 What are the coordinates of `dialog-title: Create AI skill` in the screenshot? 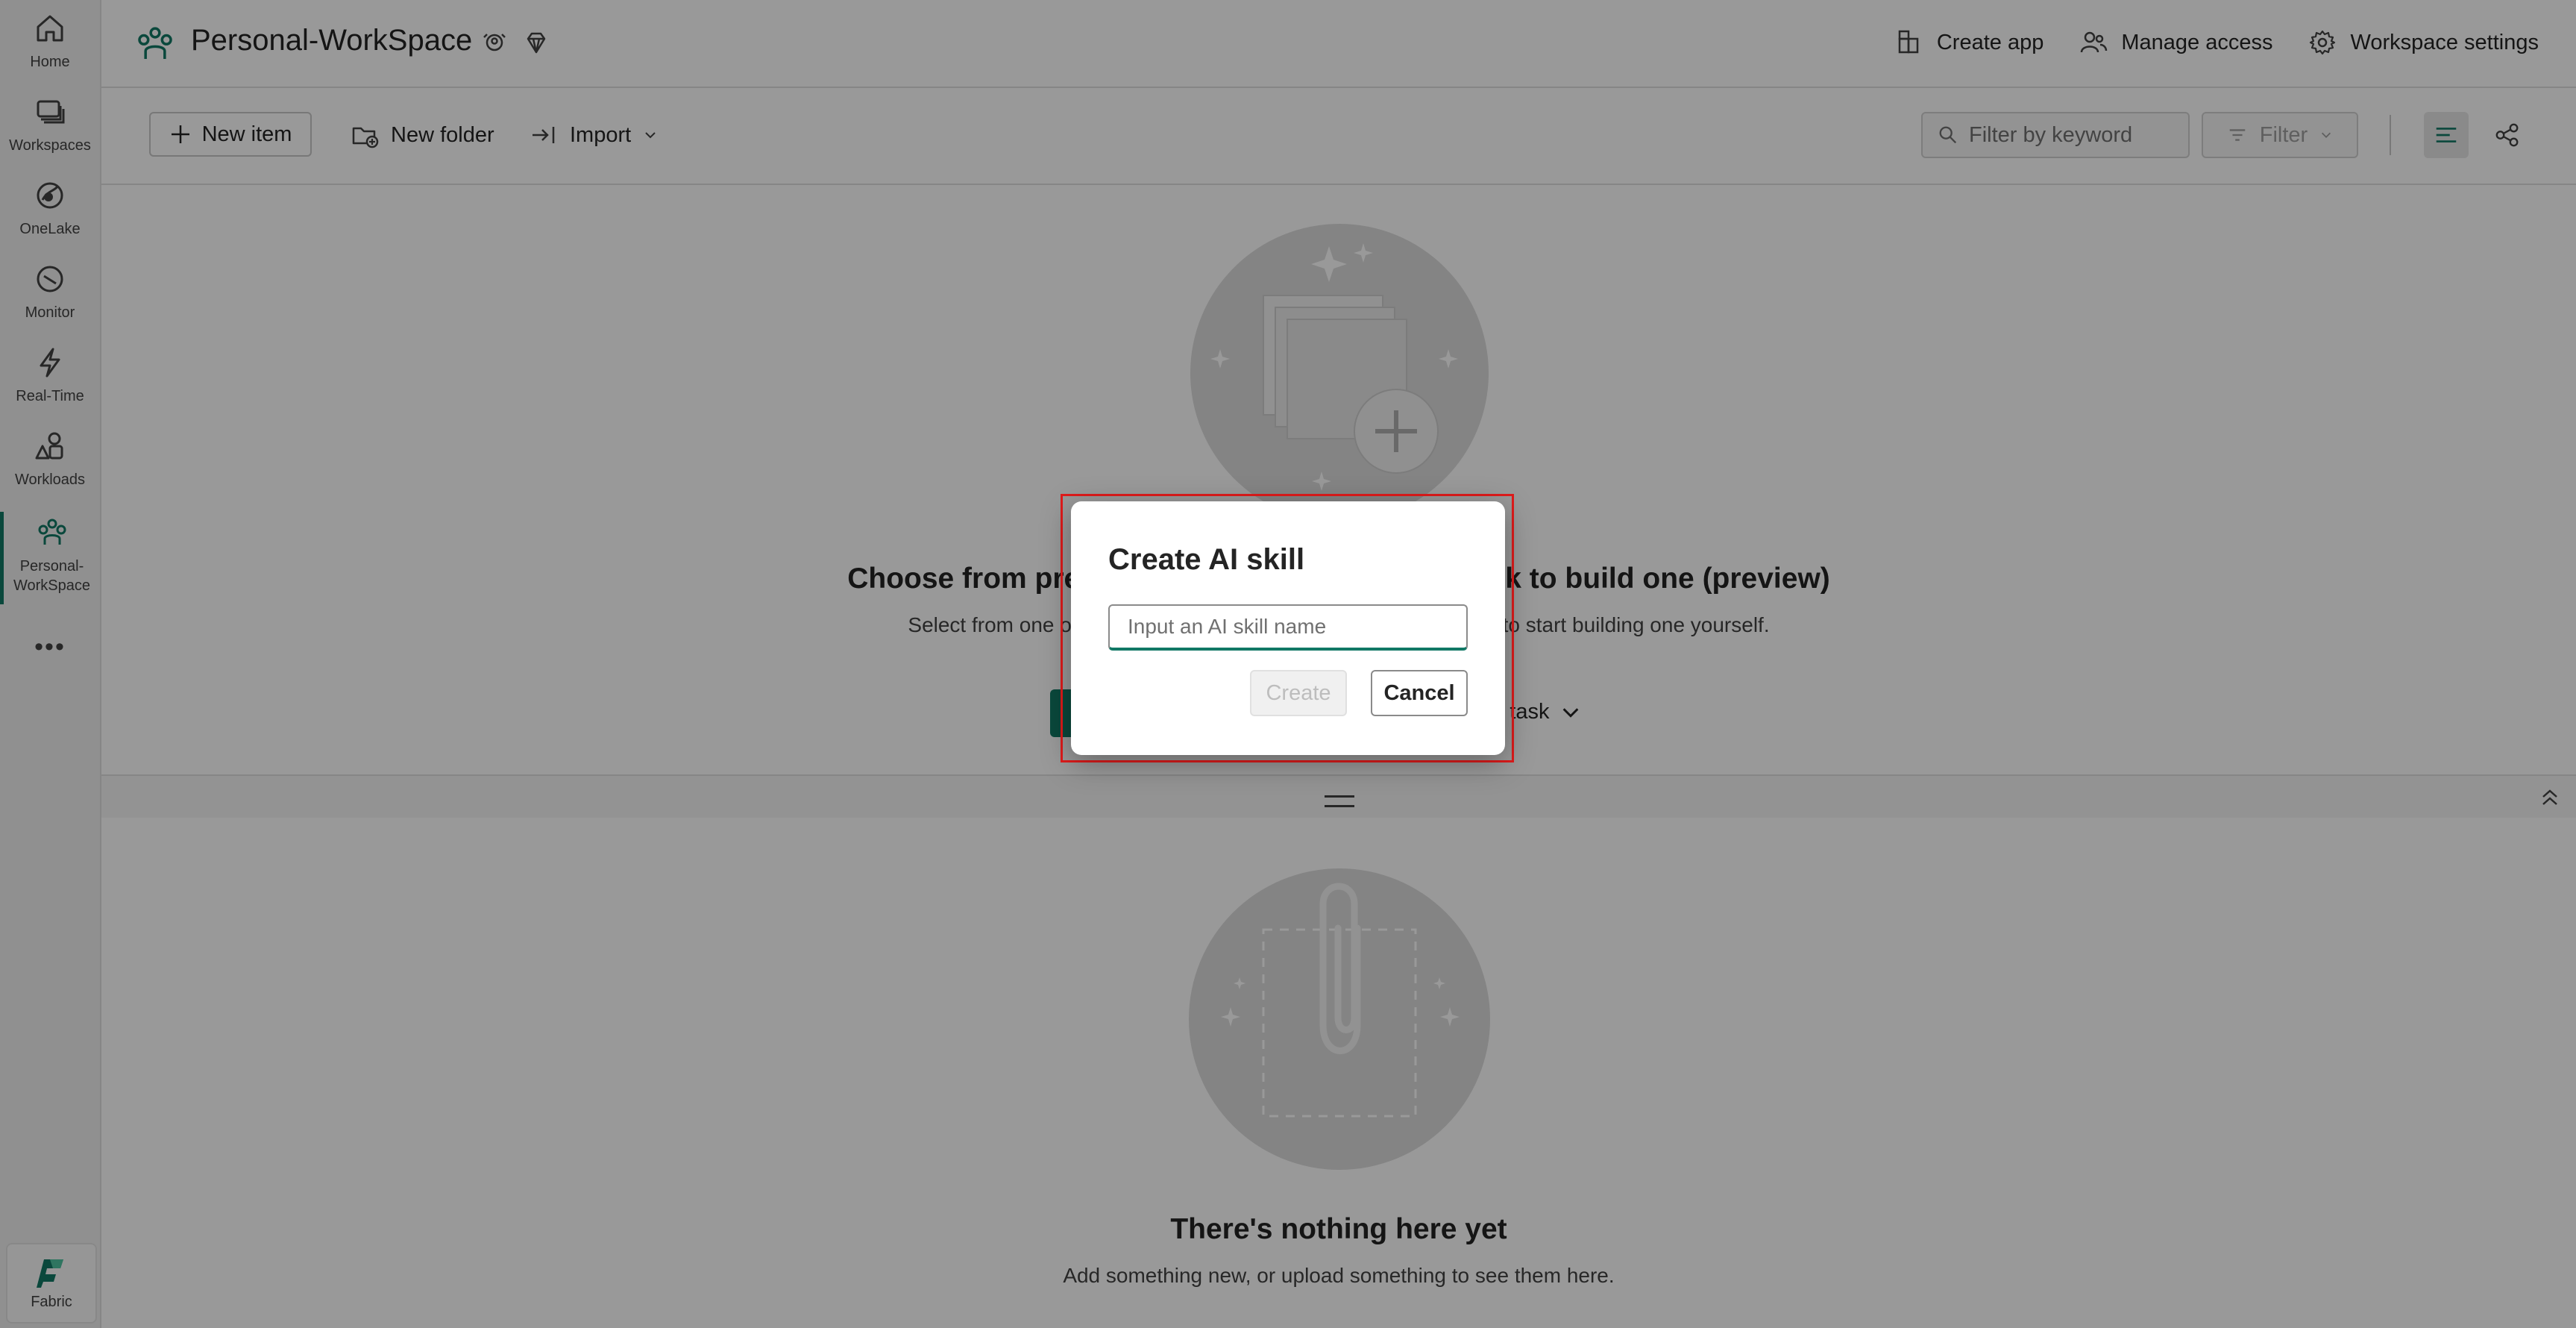 It's located at (1207, 559).